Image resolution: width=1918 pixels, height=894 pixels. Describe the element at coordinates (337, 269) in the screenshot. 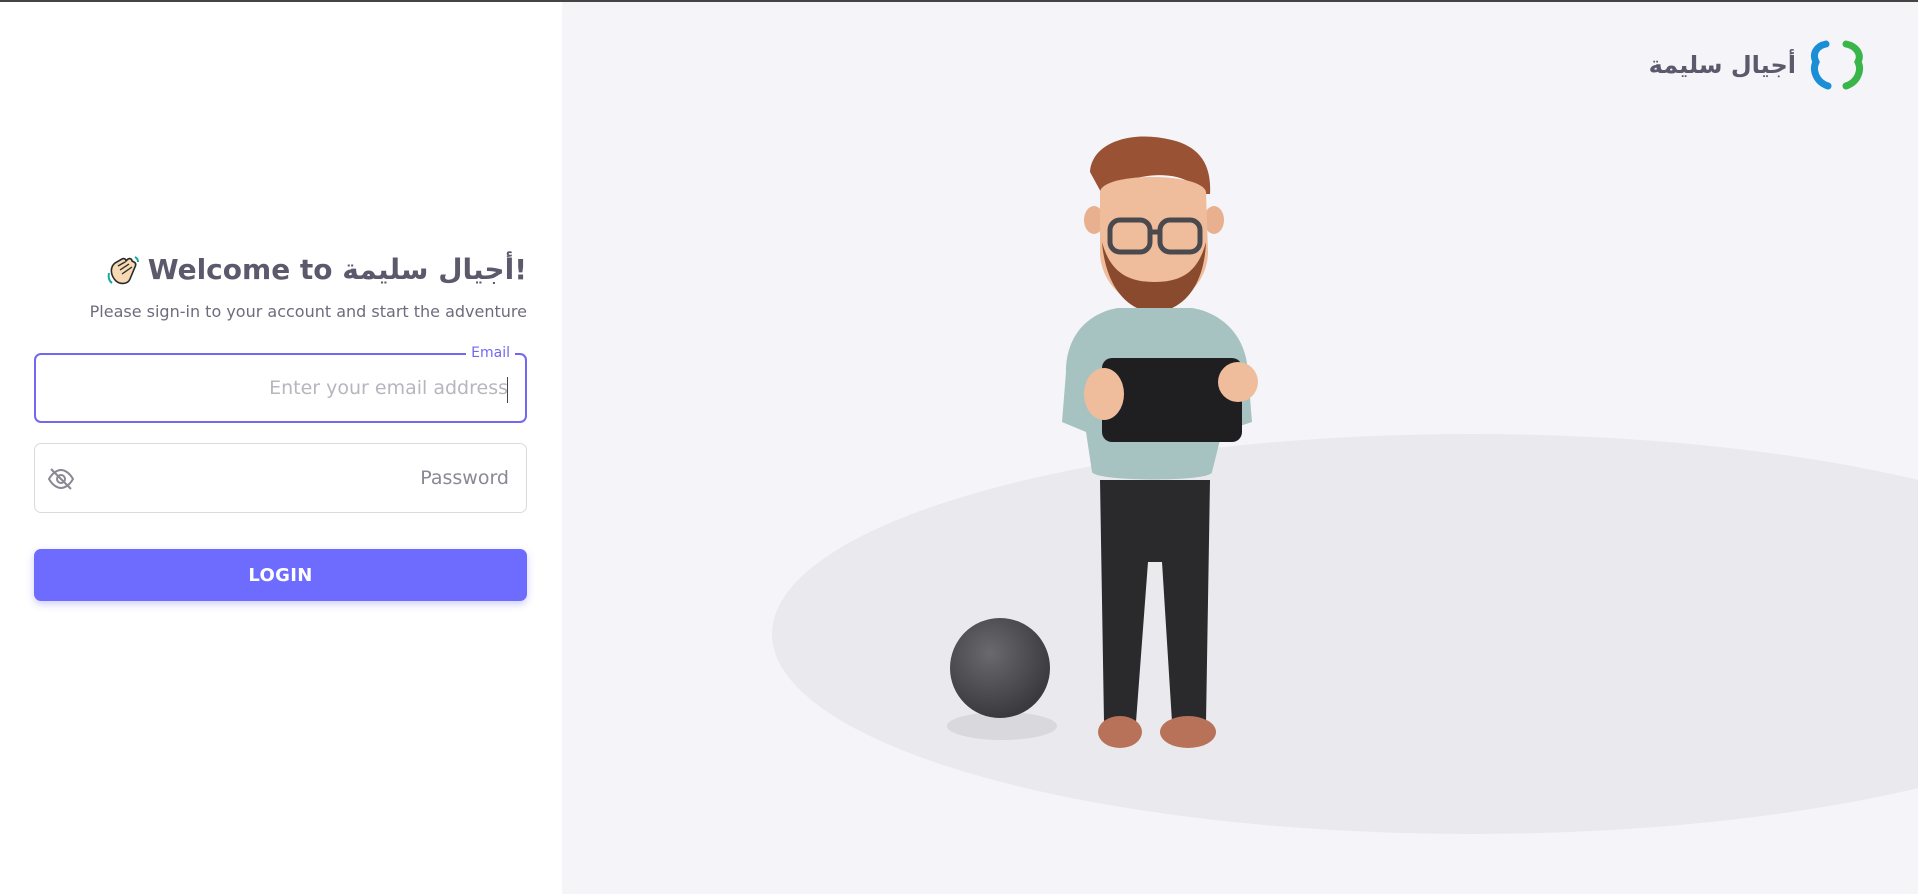

I see `welcome-text: Welcome to أجيال سليمة!` at that location.